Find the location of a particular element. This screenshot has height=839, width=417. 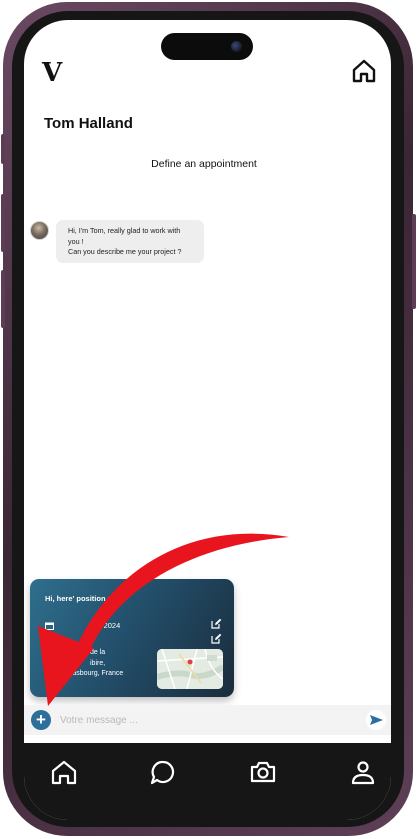

map-thumbnail is located at coordinates (190, 669).